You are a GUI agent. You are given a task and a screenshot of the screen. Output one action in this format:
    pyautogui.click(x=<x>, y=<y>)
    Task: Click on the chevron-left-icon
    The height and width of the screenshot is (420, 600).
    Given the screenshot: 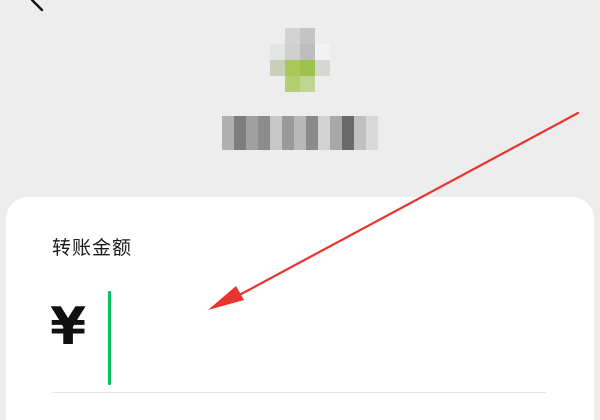 What is the action you would take?
    pyautogui.click(x=37, y=6)
    